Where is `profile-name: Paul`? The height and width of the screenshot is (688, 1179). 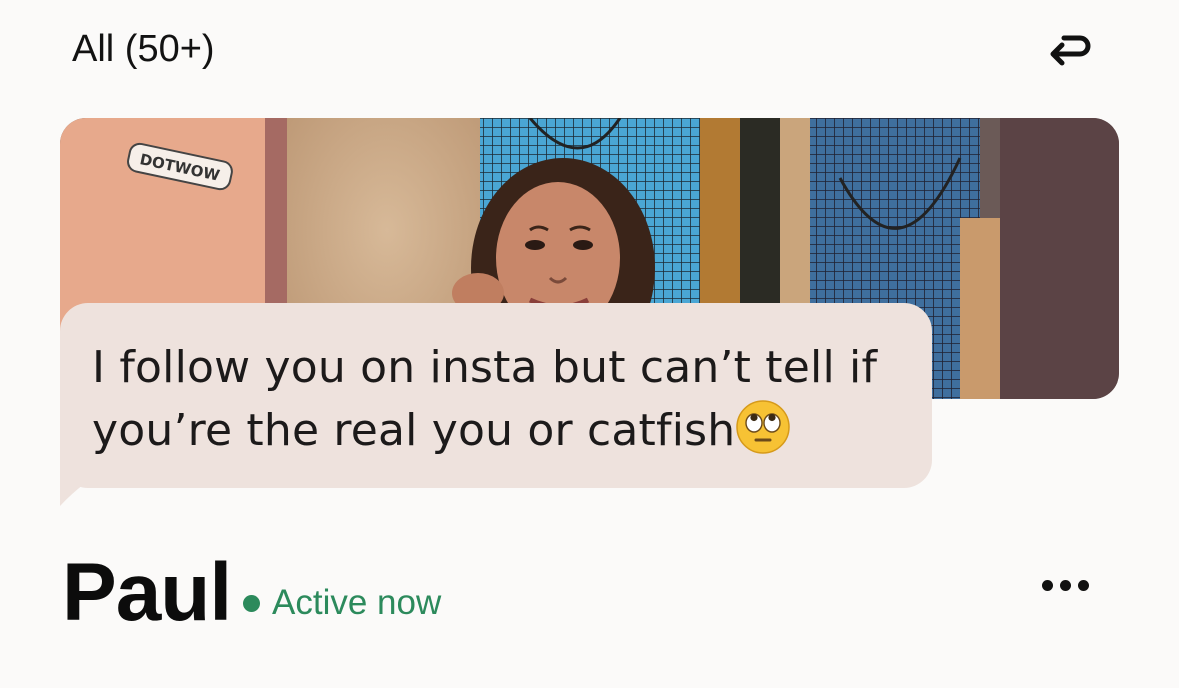 profile-name: Paul is located at coordinates (147, 593).